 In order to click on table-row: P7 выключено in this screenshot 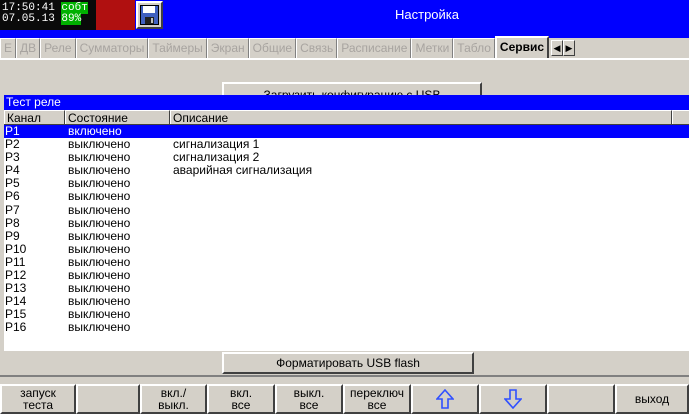, I will do `click(346, 209)`.